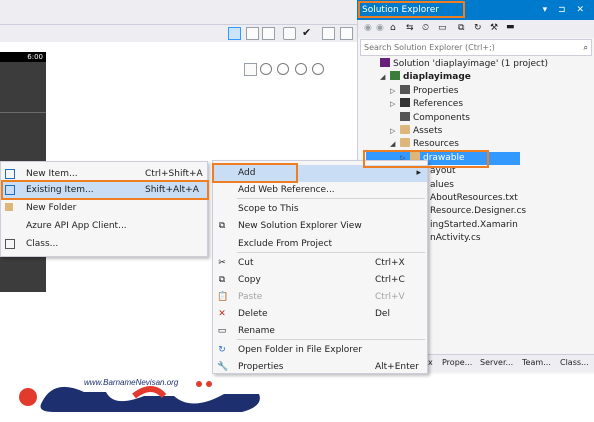 This screenshot has height=422, width=594. What do you see at coordinates (395, 76) in the screenshot?
I see `csharp-project-icon` at bounding box center [395, 76].